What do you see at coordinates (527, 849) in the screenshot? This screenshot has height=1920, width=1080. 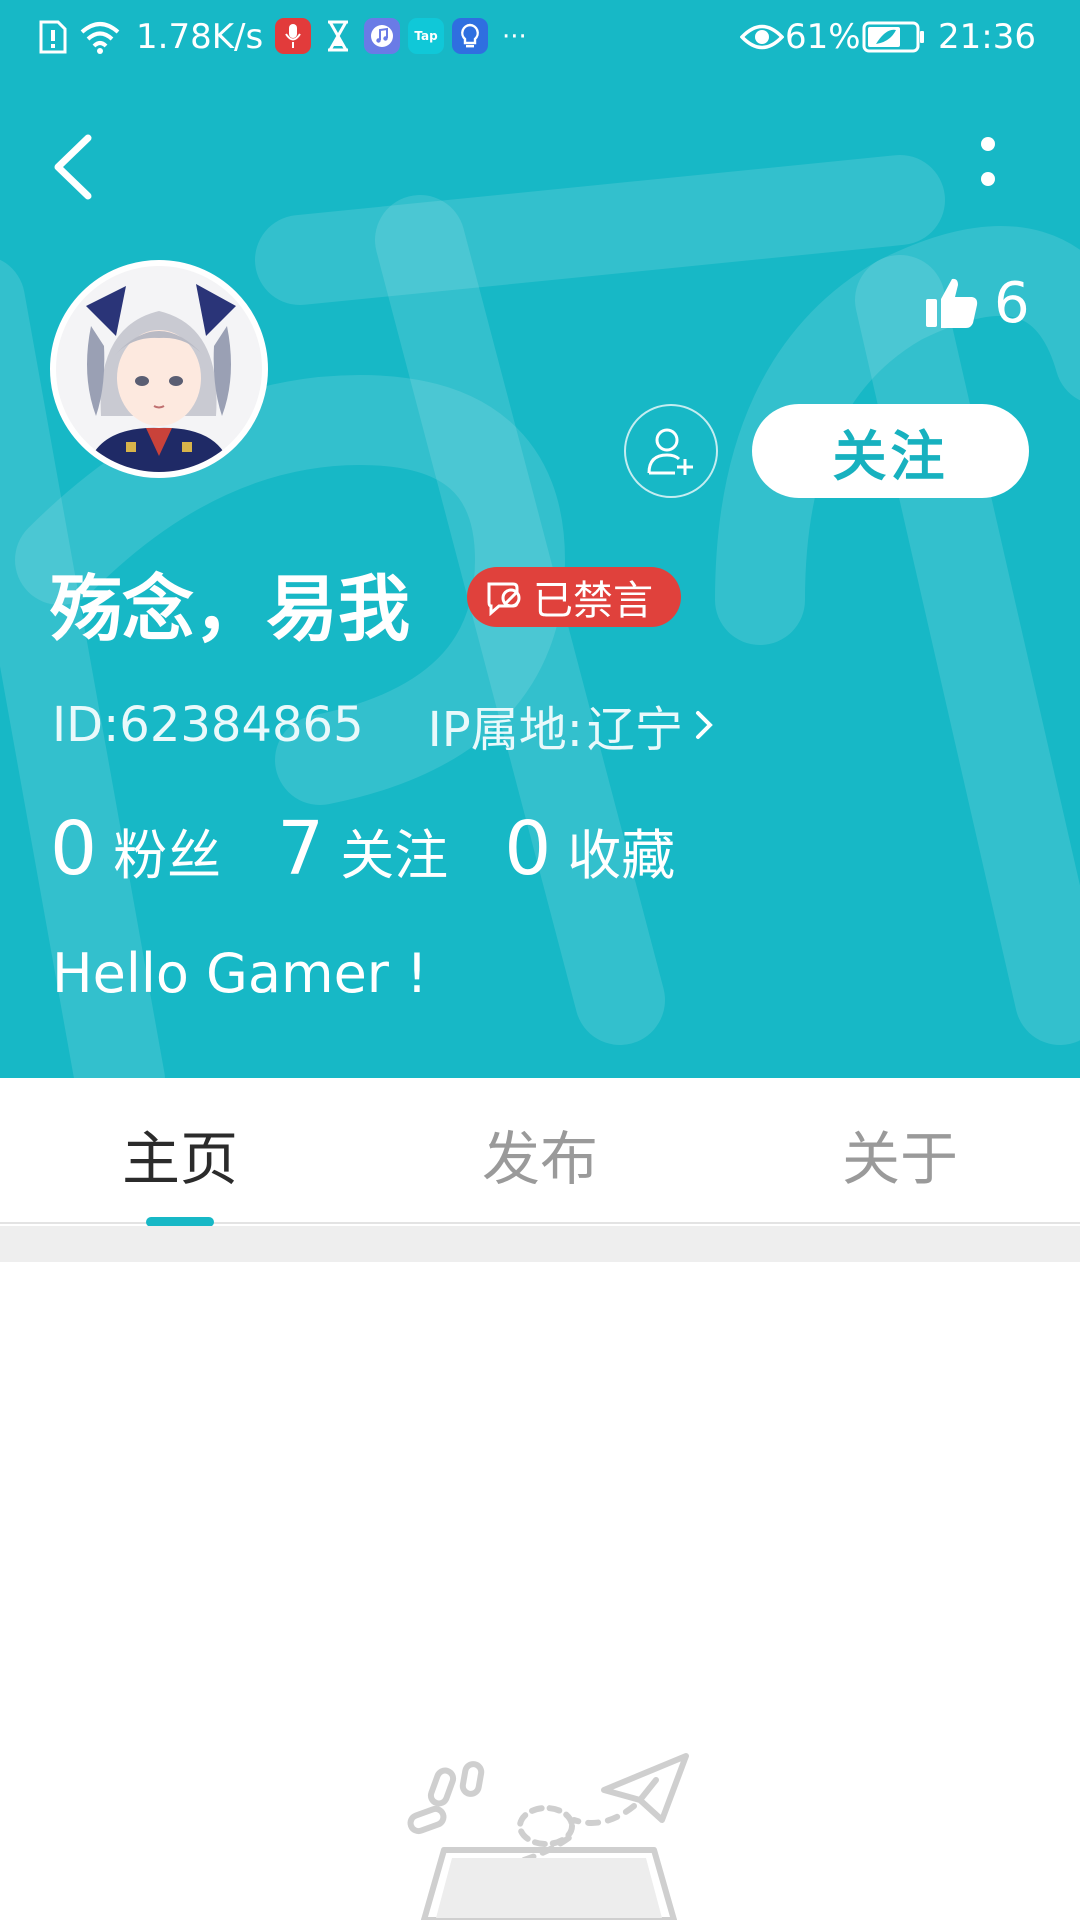 I see `favorites-count: 0` at bounding box center [527, 849].